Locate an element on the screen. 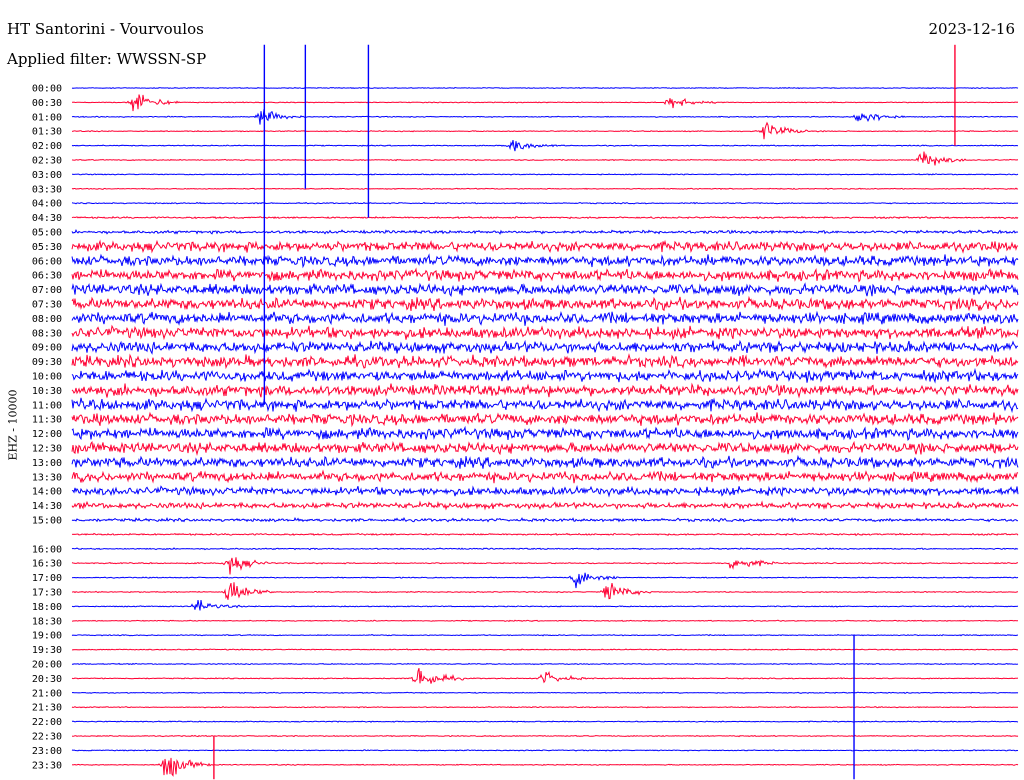  time-tick-label: 21:30 is located at coordinates (47, 708).